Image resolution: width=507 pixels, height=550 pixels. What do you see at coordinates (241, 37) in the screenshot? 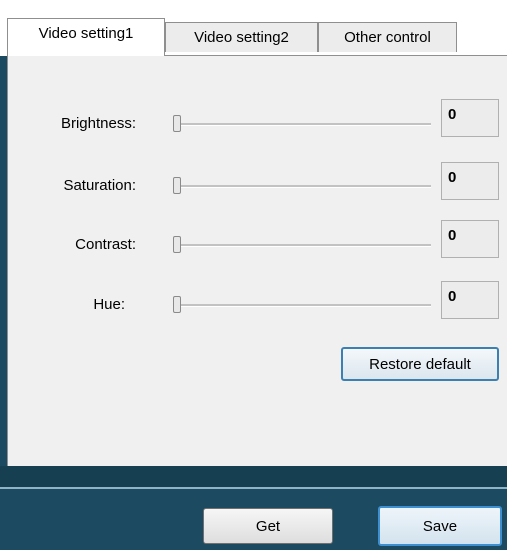
I see `tab-video-setting2: Video setting2` at bounding box center [241, 37].